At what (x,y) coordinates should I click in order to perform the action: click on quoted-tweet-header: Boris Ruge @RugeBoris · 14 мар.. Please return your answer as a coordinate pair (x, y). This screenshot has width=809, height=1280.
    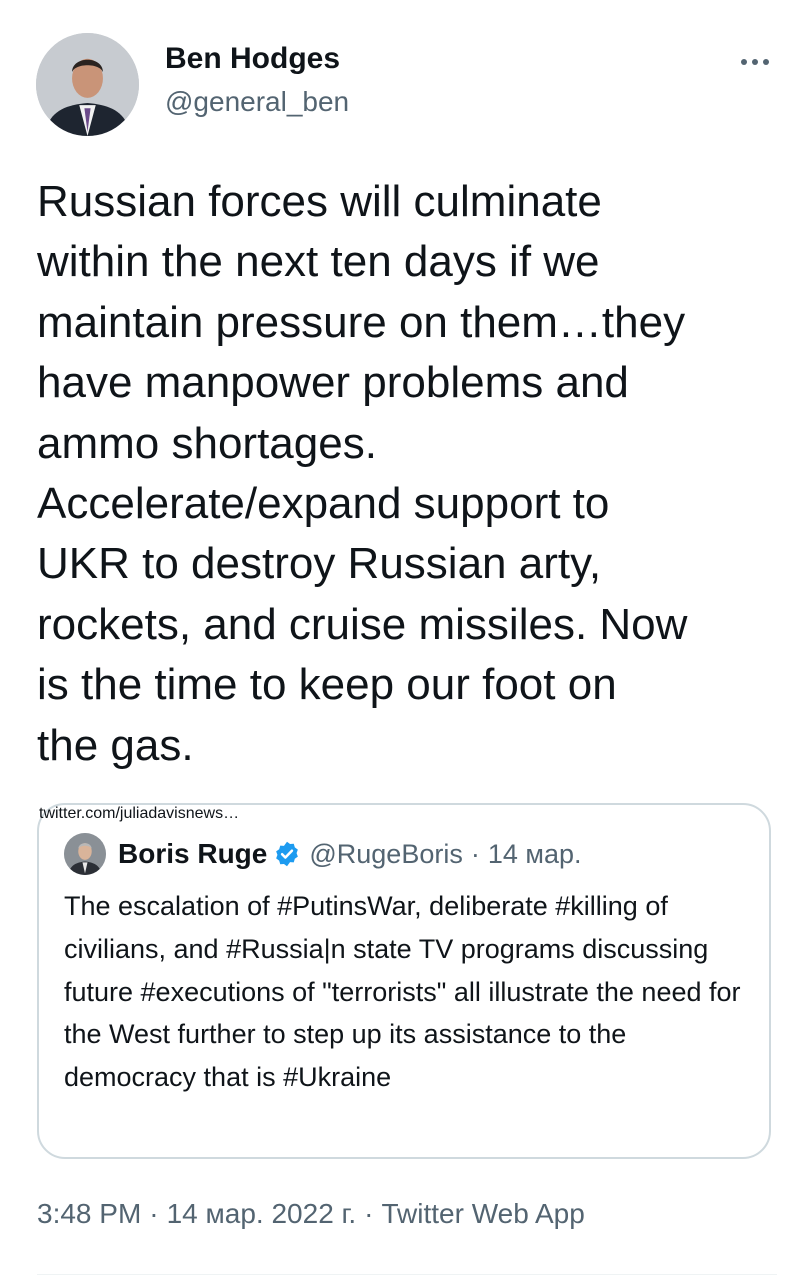
    Looking at the image, I should click on (322, 854).